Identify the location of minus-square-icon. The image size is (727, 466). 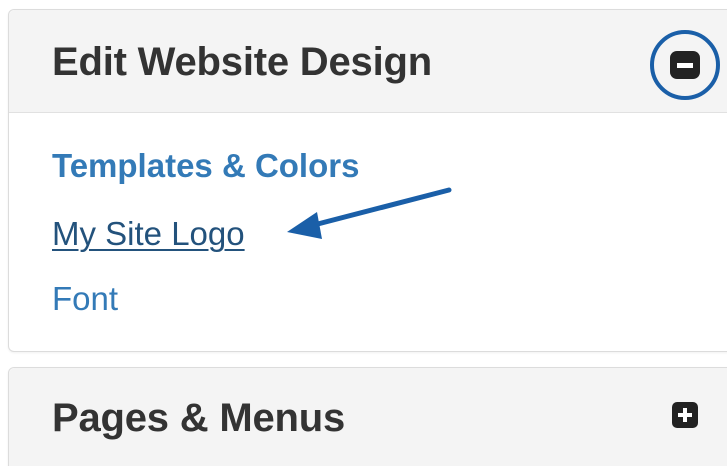
(685, 65).